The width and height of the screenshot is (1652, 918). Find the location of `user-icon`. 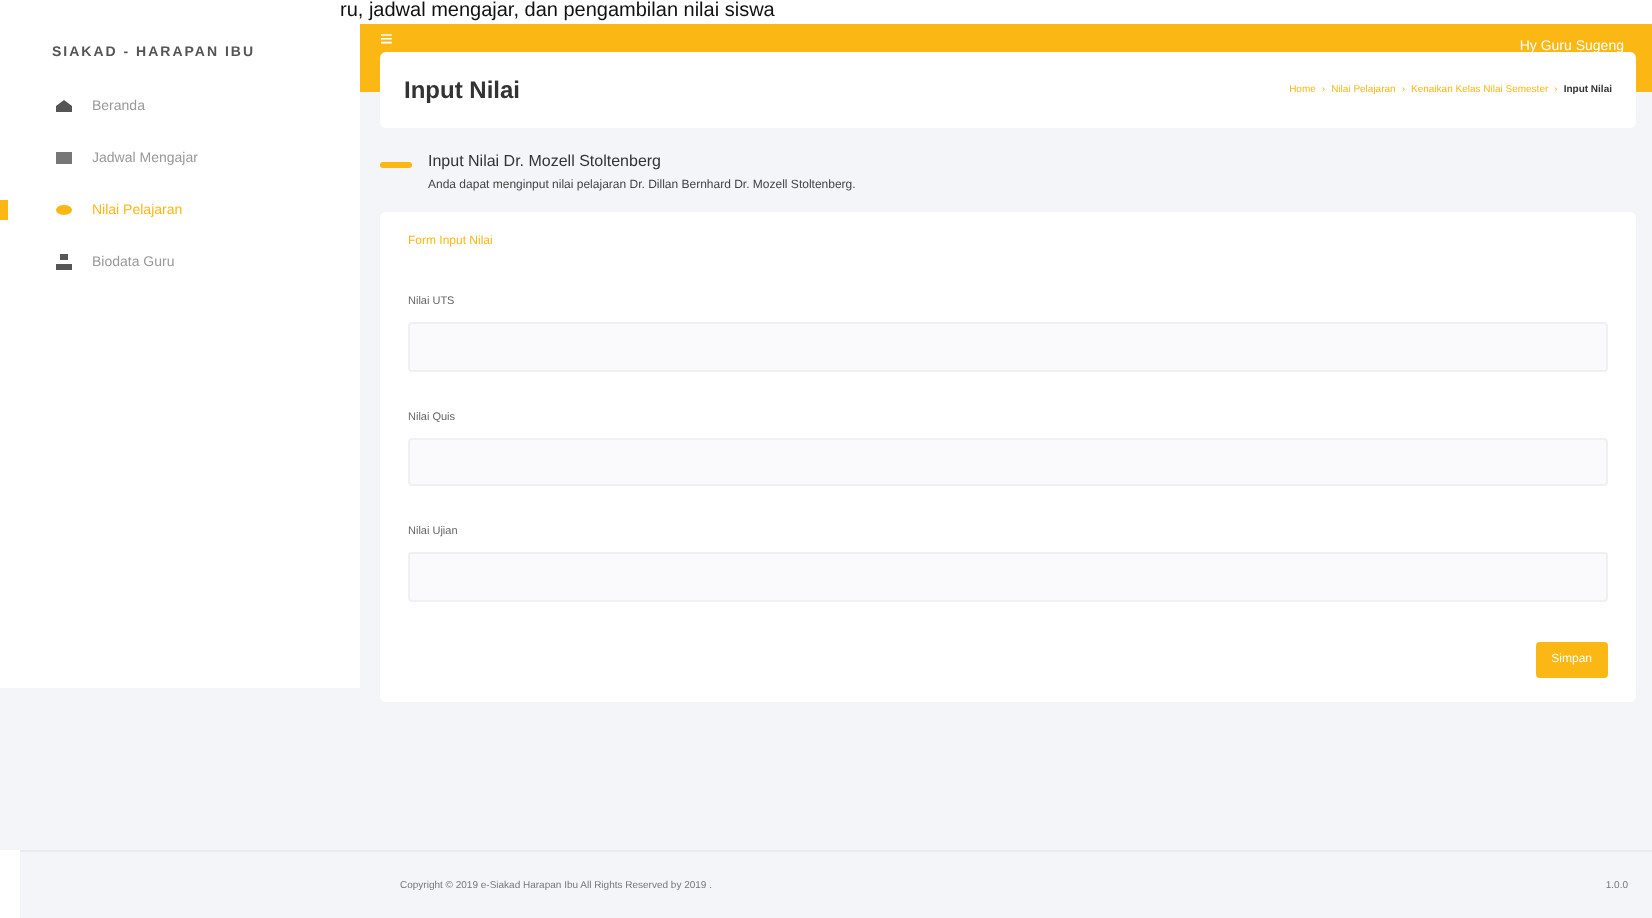

user-icon is located at coordinates (64, 262).